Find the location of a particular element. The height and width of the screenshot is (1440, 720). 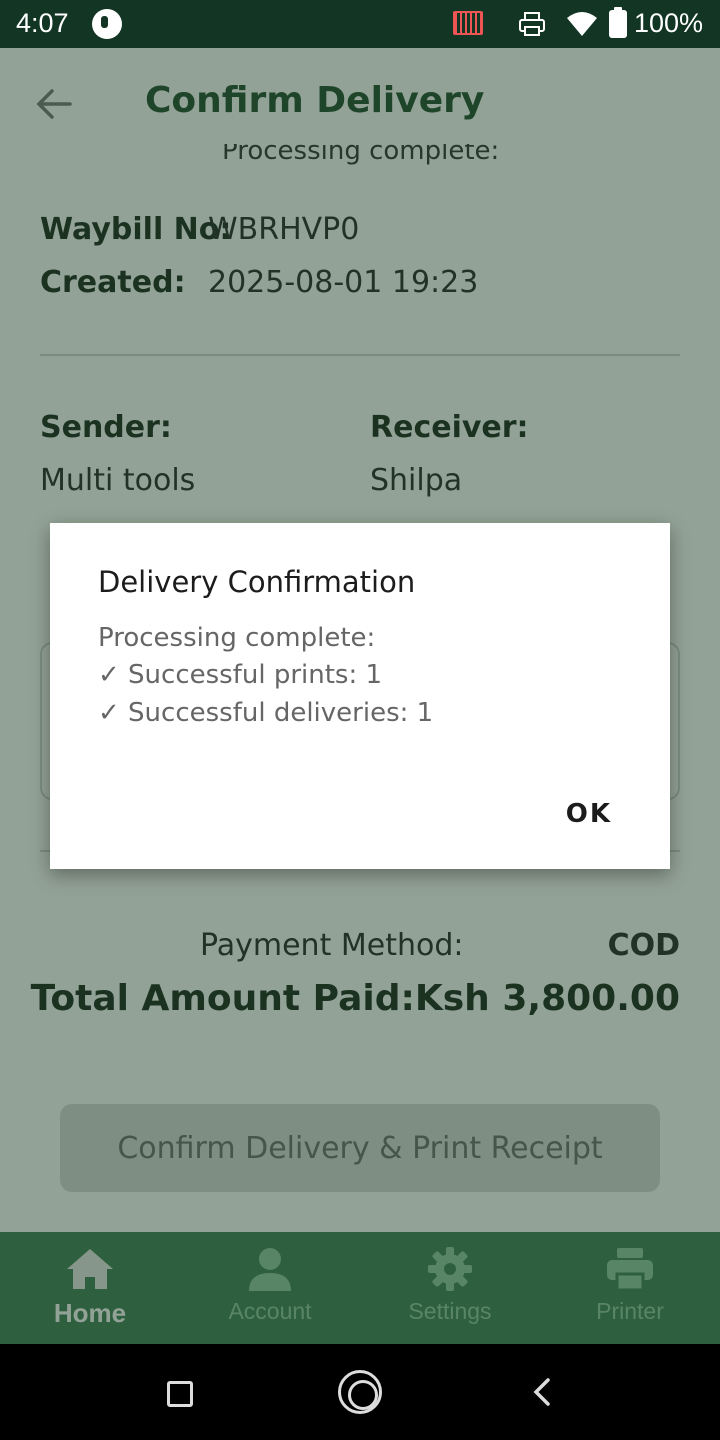

dialog-message-line: Processing complete: is located at coordinates (237, 638).